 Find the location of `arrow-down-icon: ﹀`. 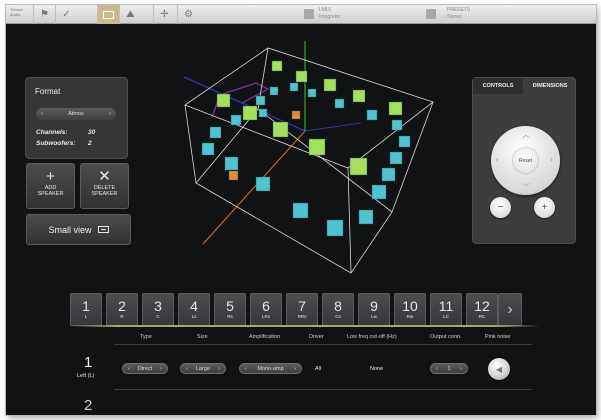

arrow-down-icon: ﹀ is located at coordinates (526, 187).